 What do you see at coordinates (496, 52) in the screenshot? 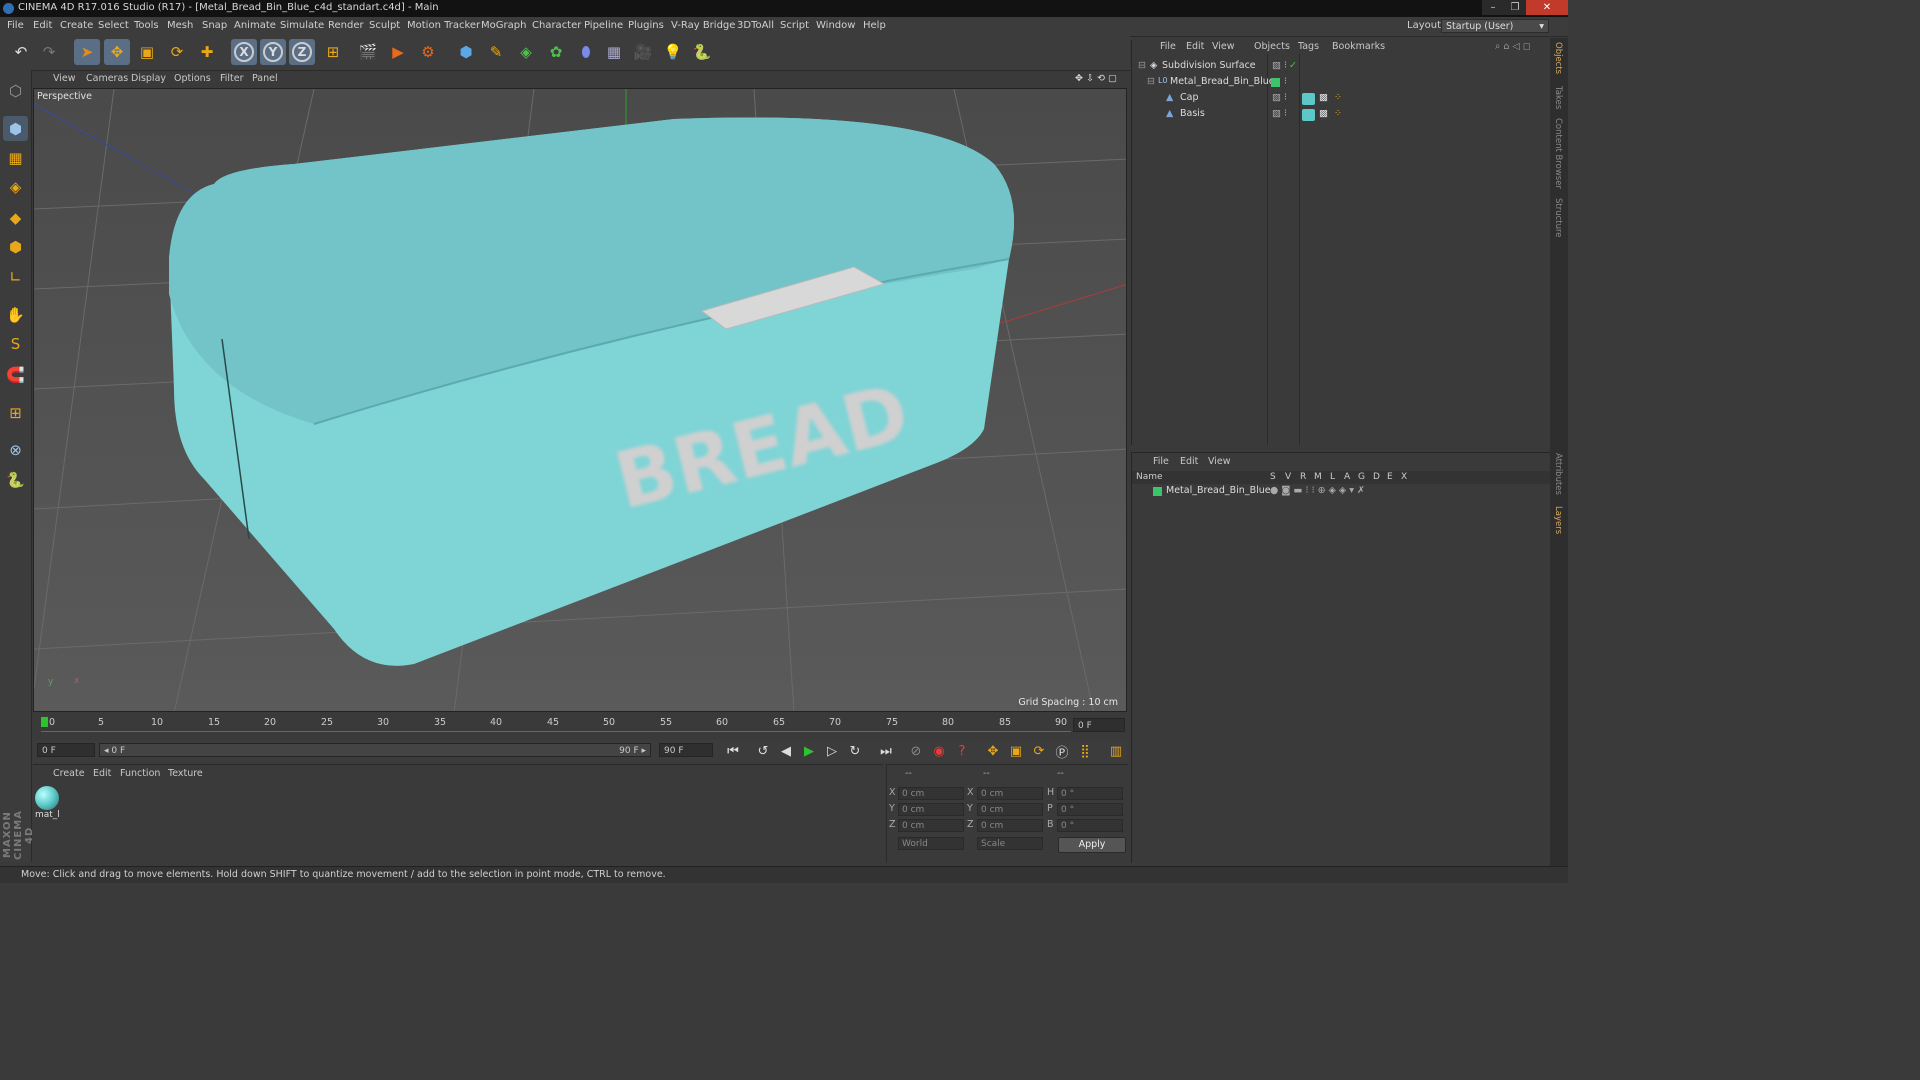
I see `pen-spline-button: ✎` at bounding box center [496, 52].